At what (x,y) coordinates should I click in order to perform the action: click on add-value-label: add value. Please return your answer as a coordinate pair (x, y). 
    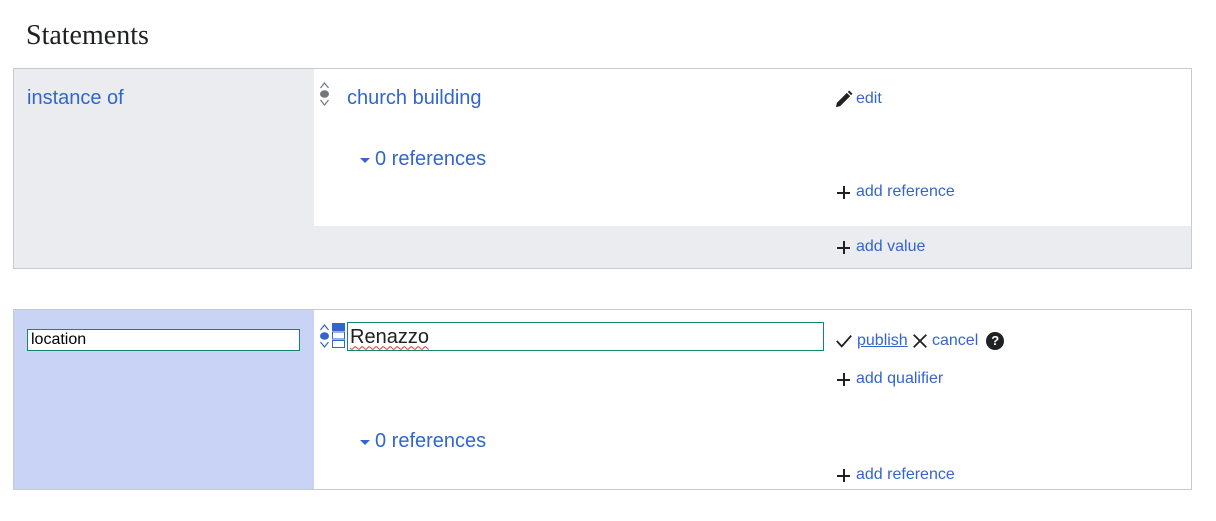
    Looking at the image, I should click on (891, 246).